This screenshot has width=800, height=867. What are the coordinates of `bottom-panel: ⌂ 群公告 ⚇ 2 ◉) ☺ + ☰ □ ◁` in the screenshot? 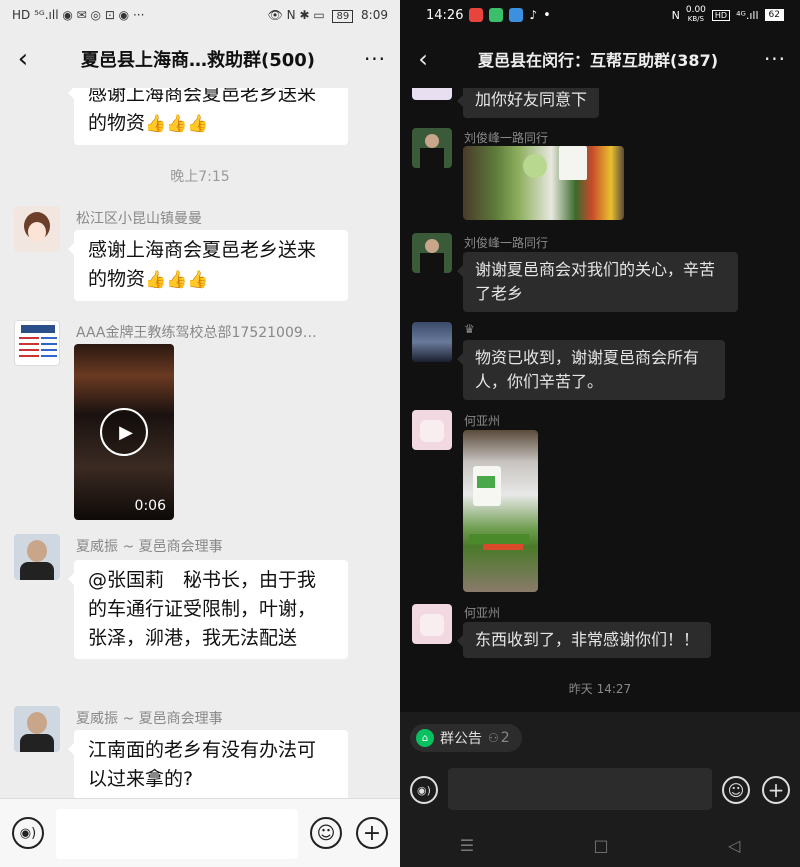 It's located at (600, 789).